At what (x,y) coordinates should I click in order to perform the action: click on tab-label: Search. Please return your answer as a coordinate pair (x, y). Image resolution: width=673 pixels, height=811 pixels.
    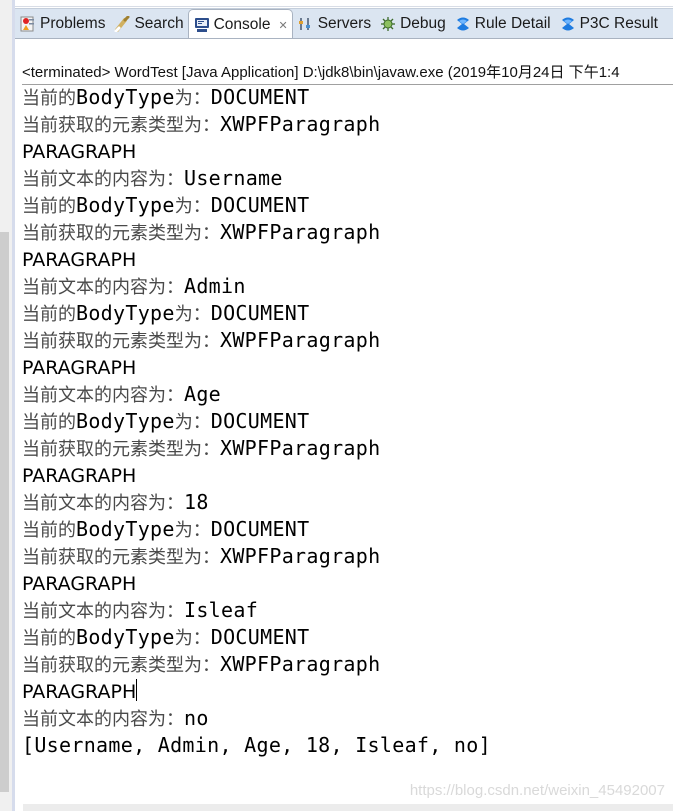
    Looking at the image, I should click on (159, 23).